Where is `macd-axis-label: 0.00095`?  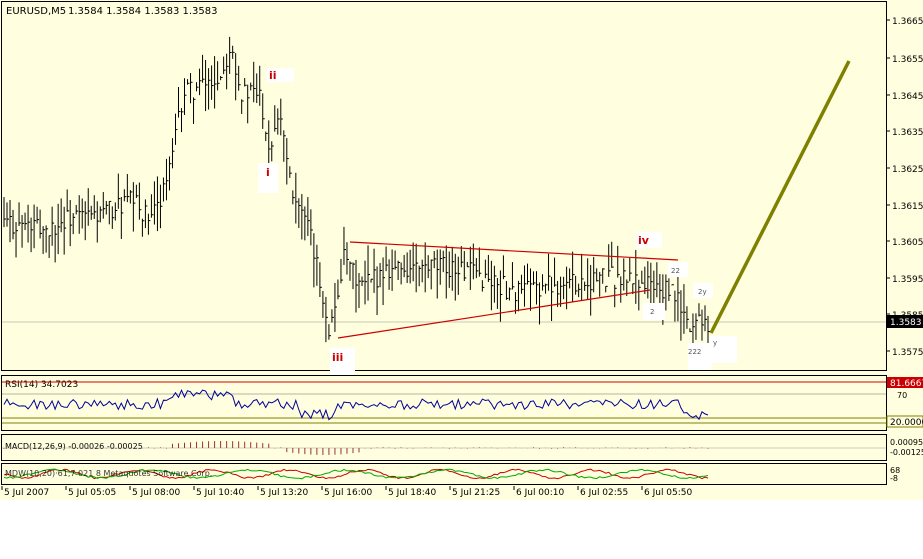 macd-axis-label: 0.00095 is located at coordinates (906, 442).